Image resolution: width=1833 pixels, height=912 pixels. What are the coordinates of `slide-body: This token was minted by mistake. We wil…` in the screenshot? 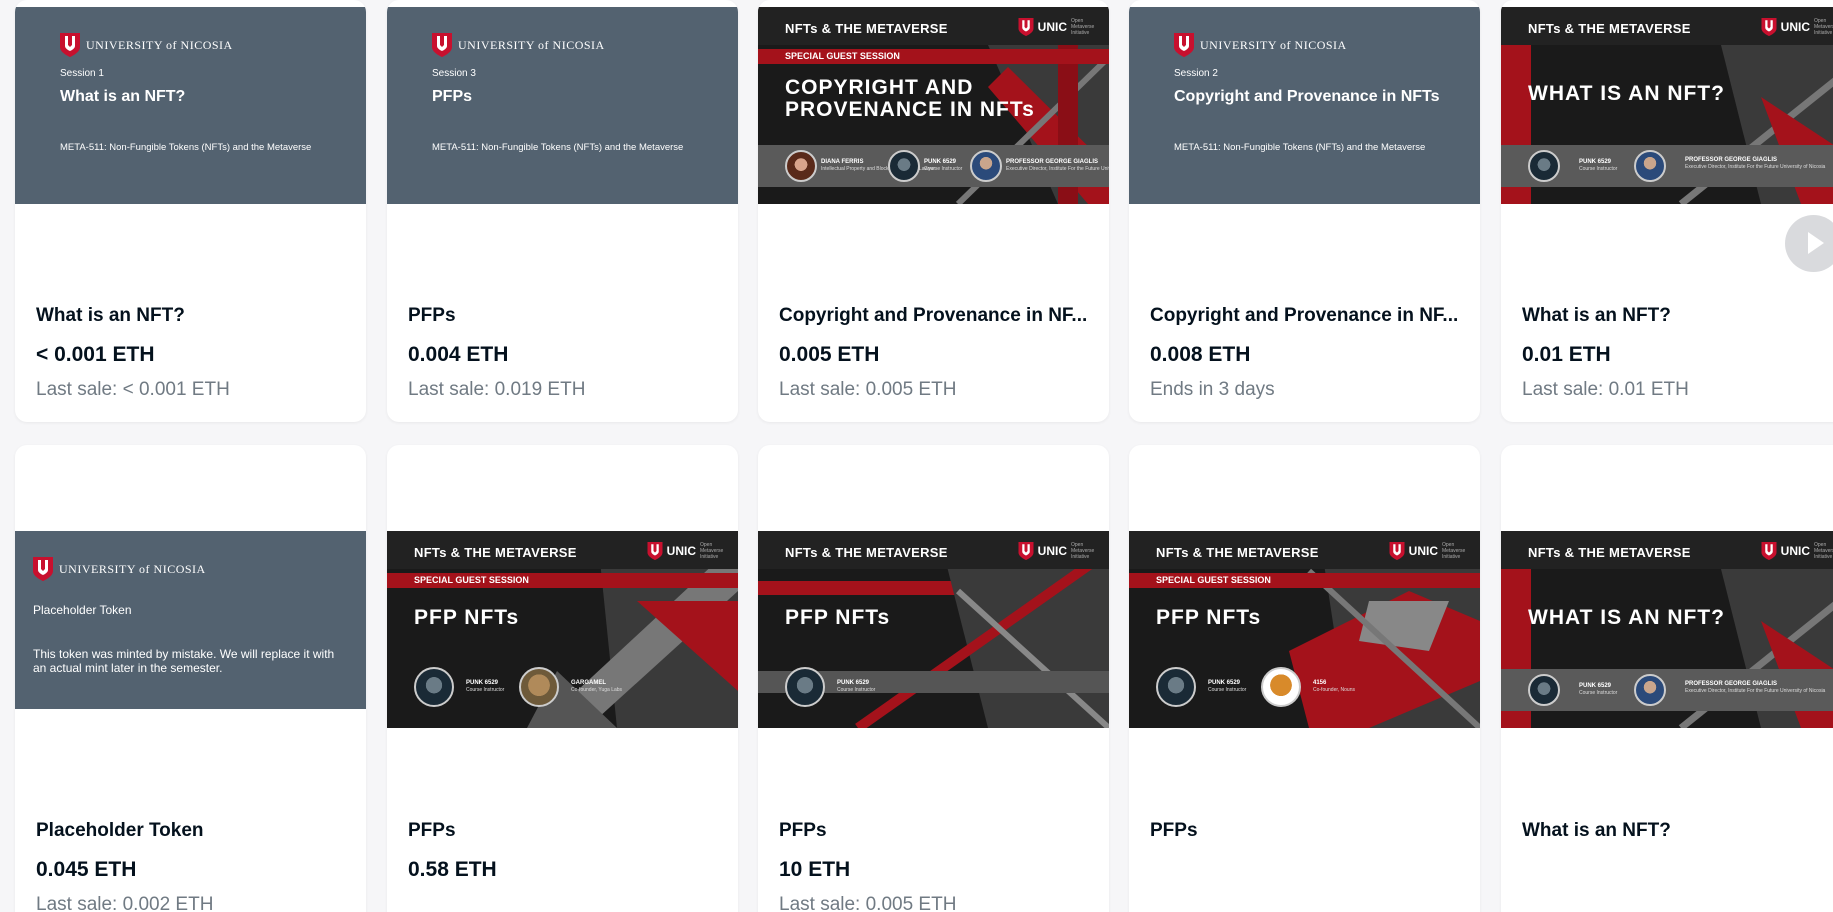 It's located at (184, 661).